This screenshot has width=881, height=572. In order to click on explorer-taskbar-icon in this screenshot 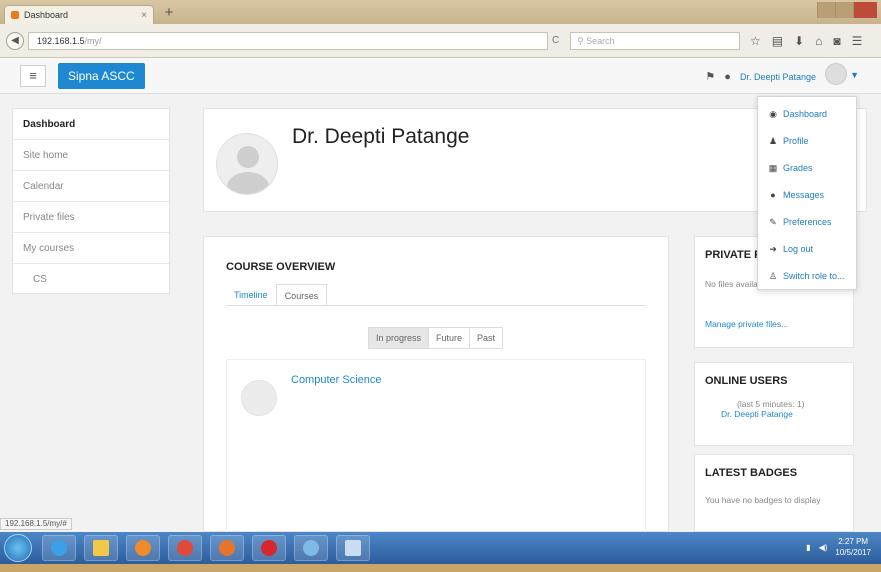, I will do `click(101, 548)`.